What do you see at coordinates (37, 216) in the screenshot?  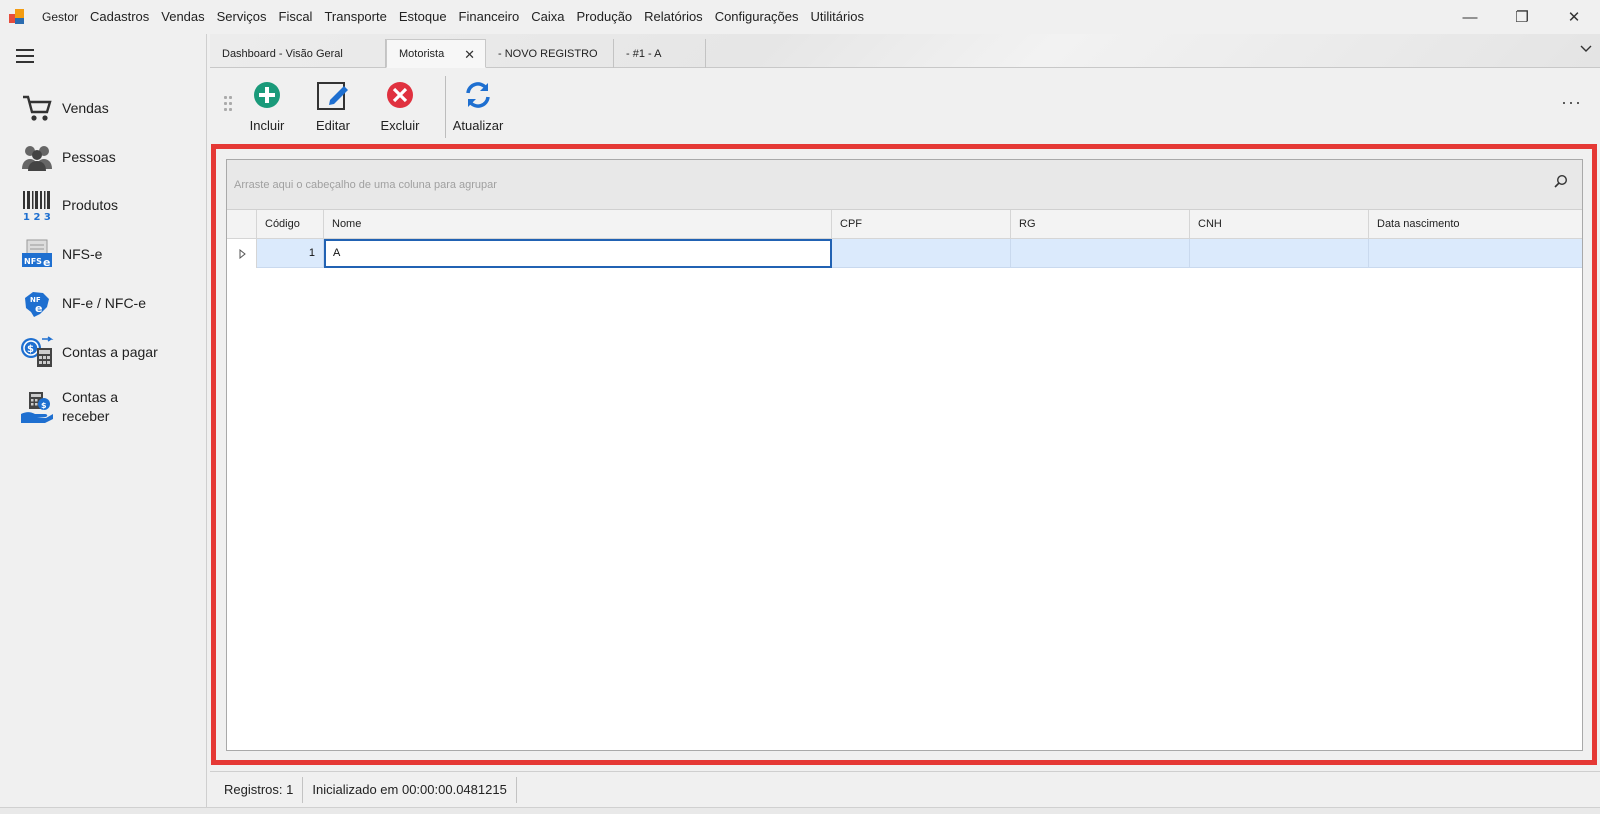 I see `svg-text: 1 2 3` at bounding box center [37, 216].